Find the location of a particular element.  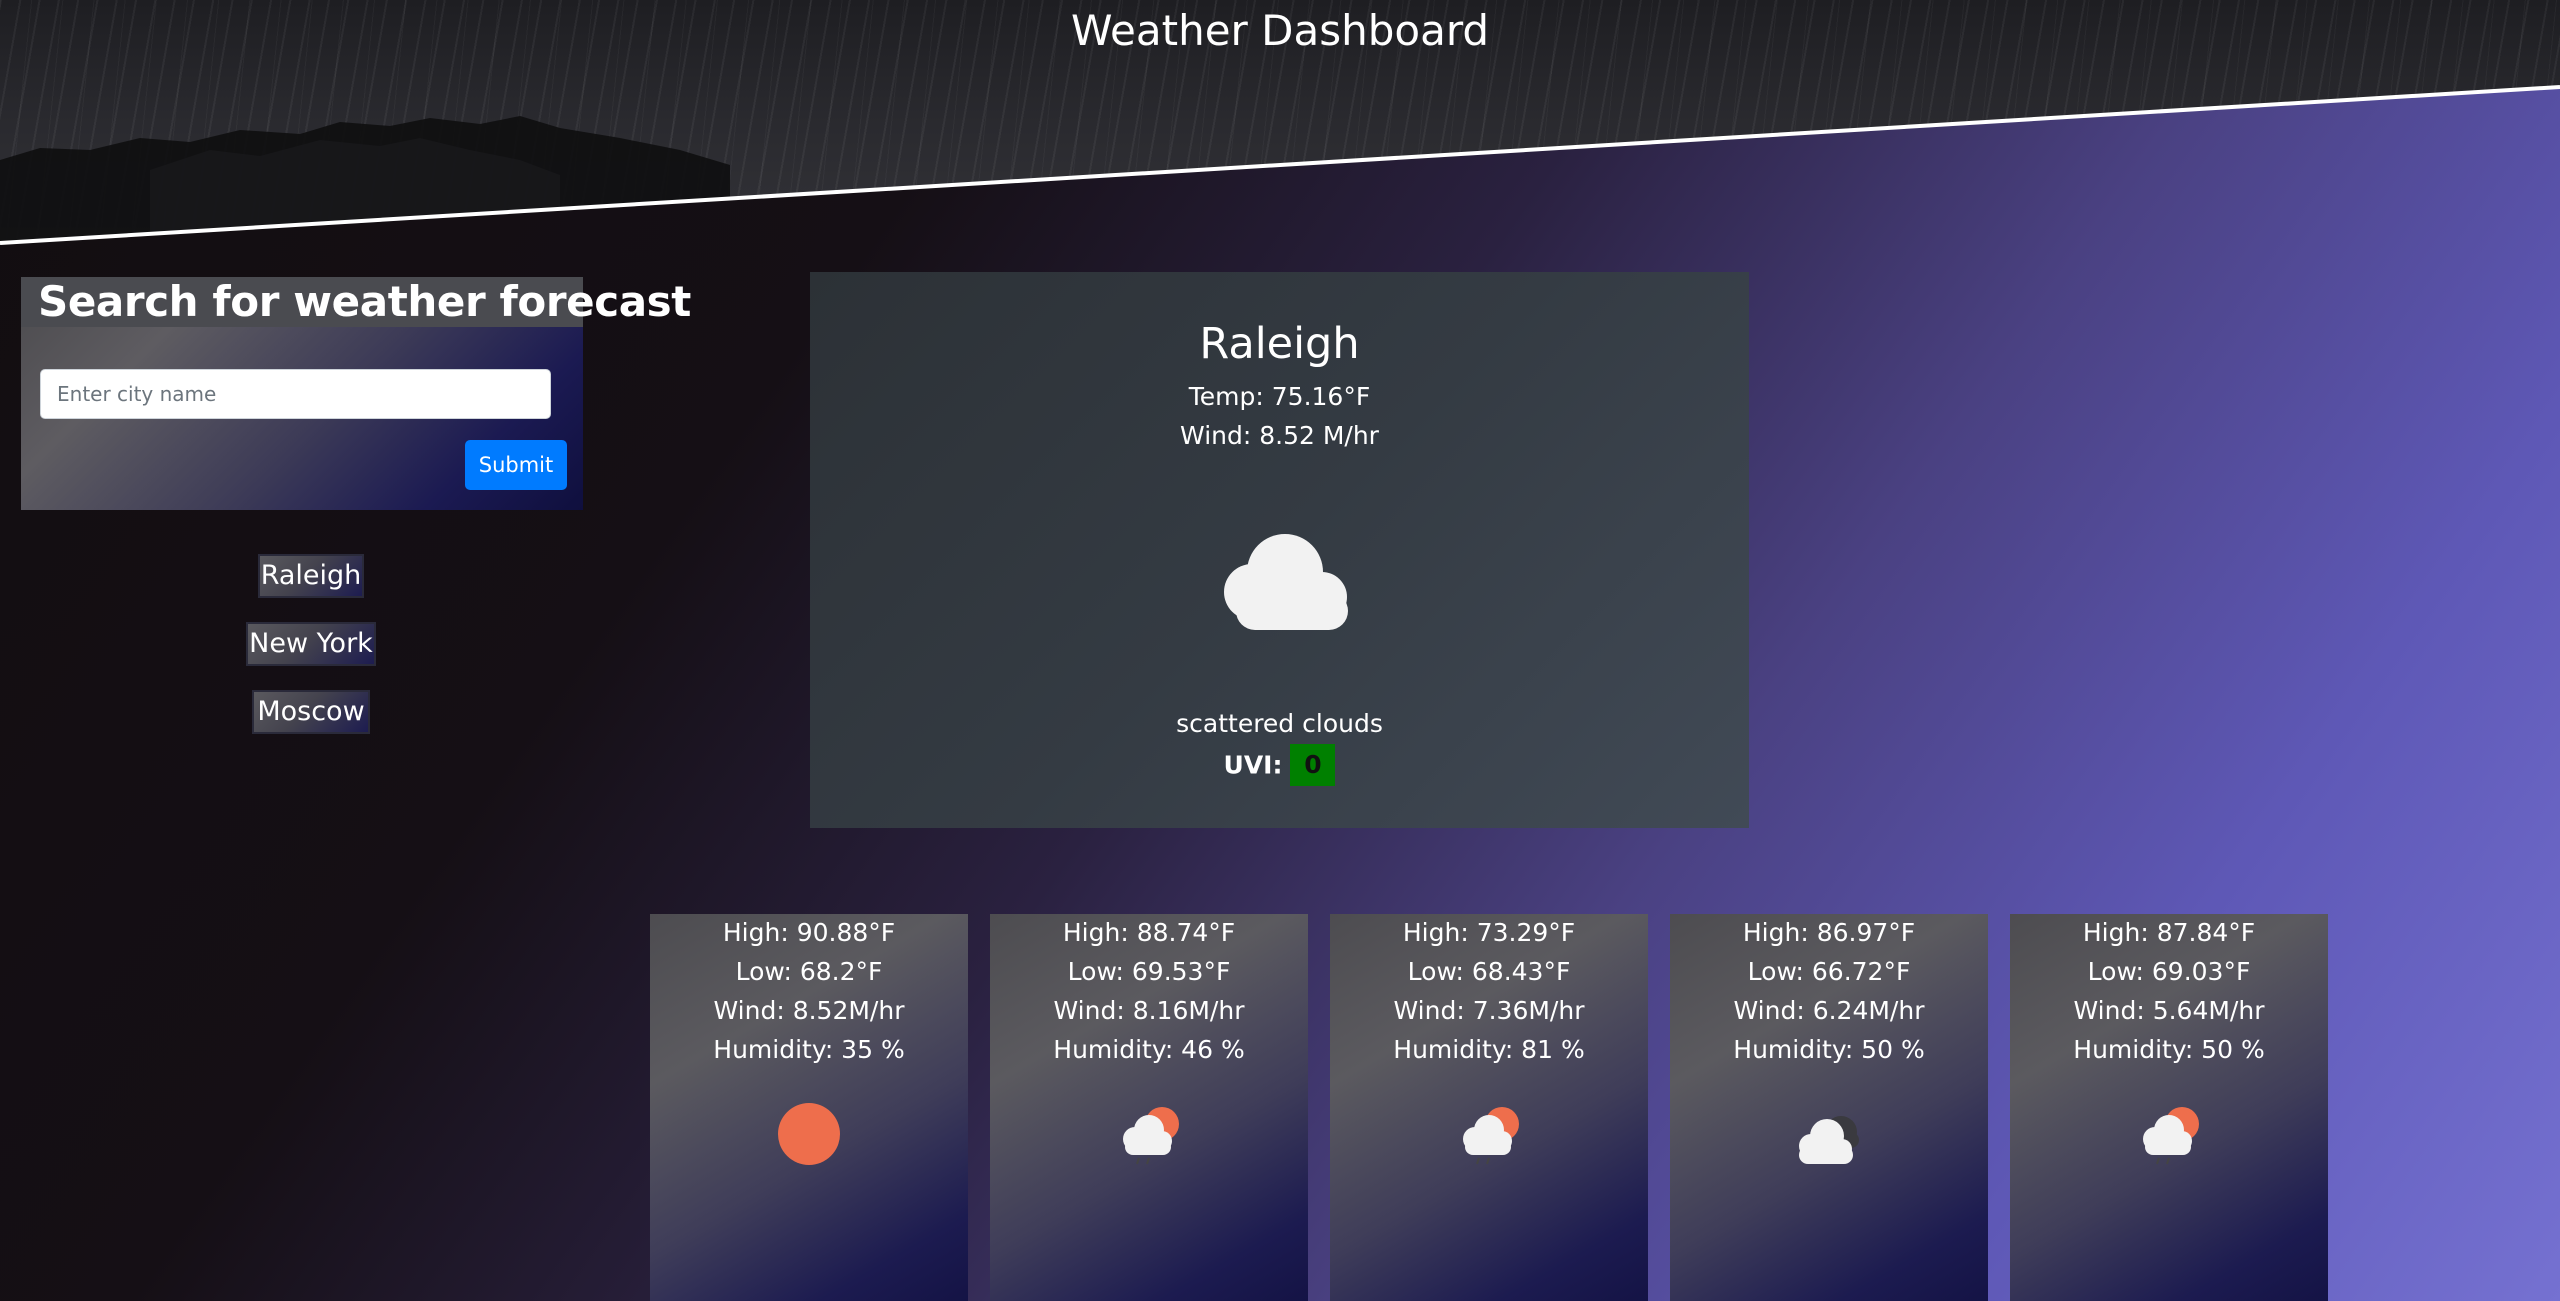

forecast-low: Low: 68.2°F is located at coordinates (809, 971).